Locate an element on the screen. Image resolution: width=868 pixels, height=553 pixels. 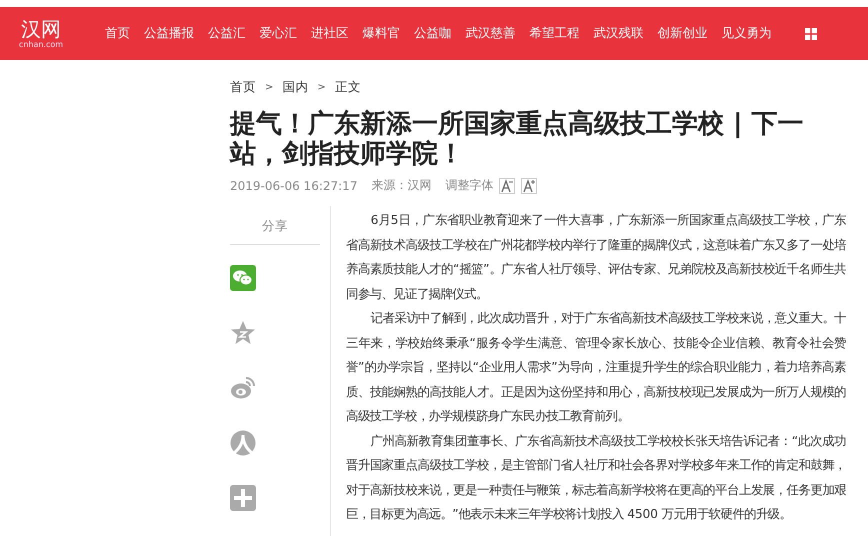
nav-link: 见义勇为 is located at coordinates (746, 33).